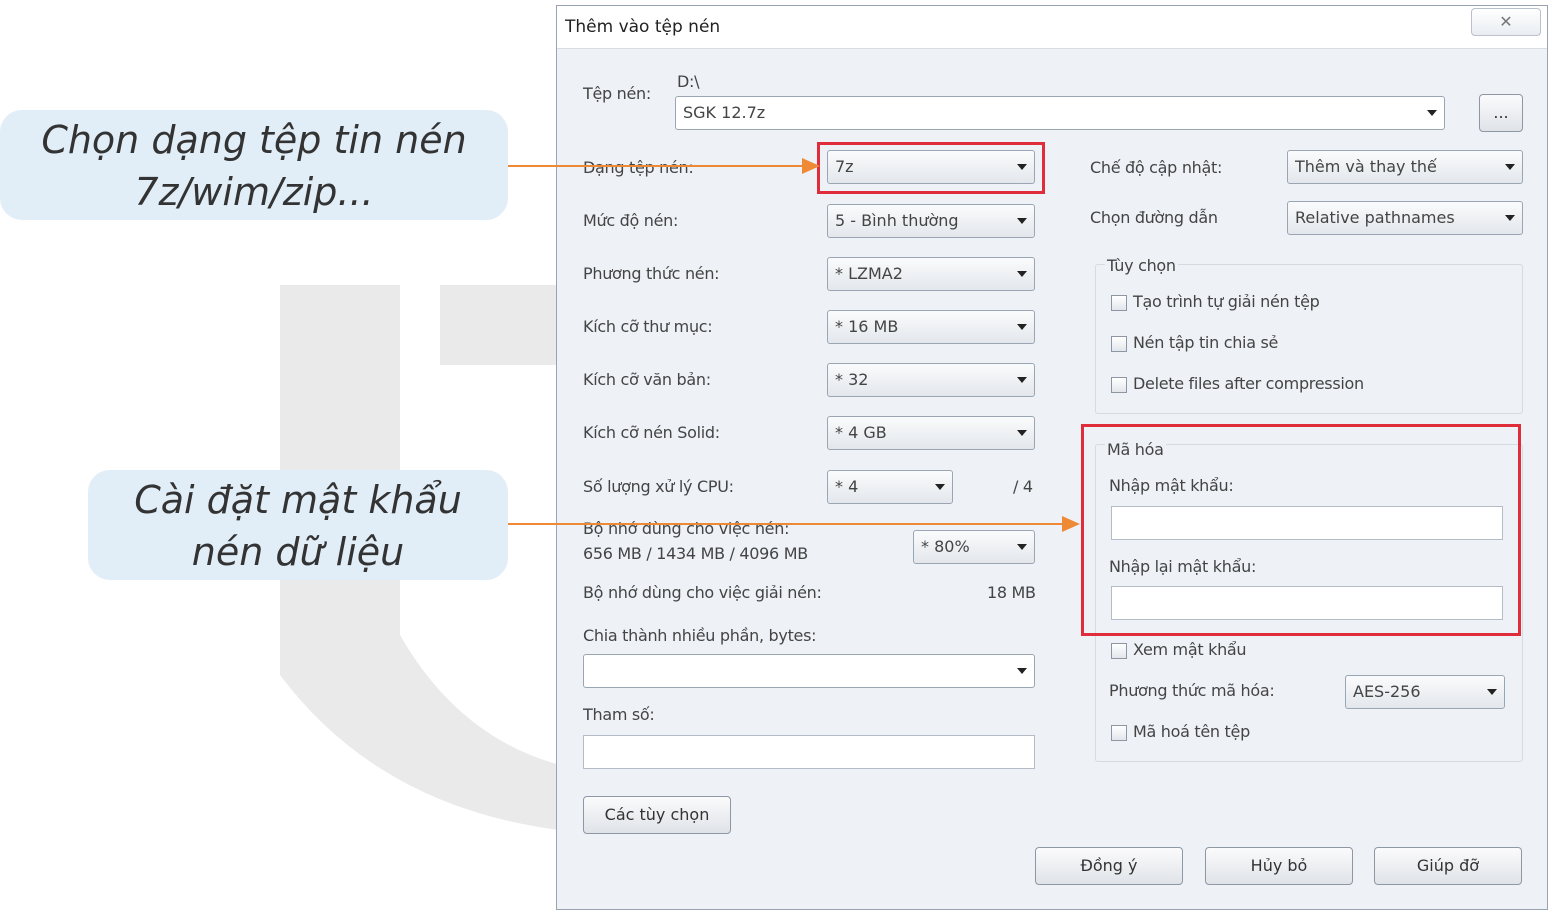 The image size is (1555, 915). Describe the element at coordinates (809, 671) in the screenshot. I see `split-combo` at that location.